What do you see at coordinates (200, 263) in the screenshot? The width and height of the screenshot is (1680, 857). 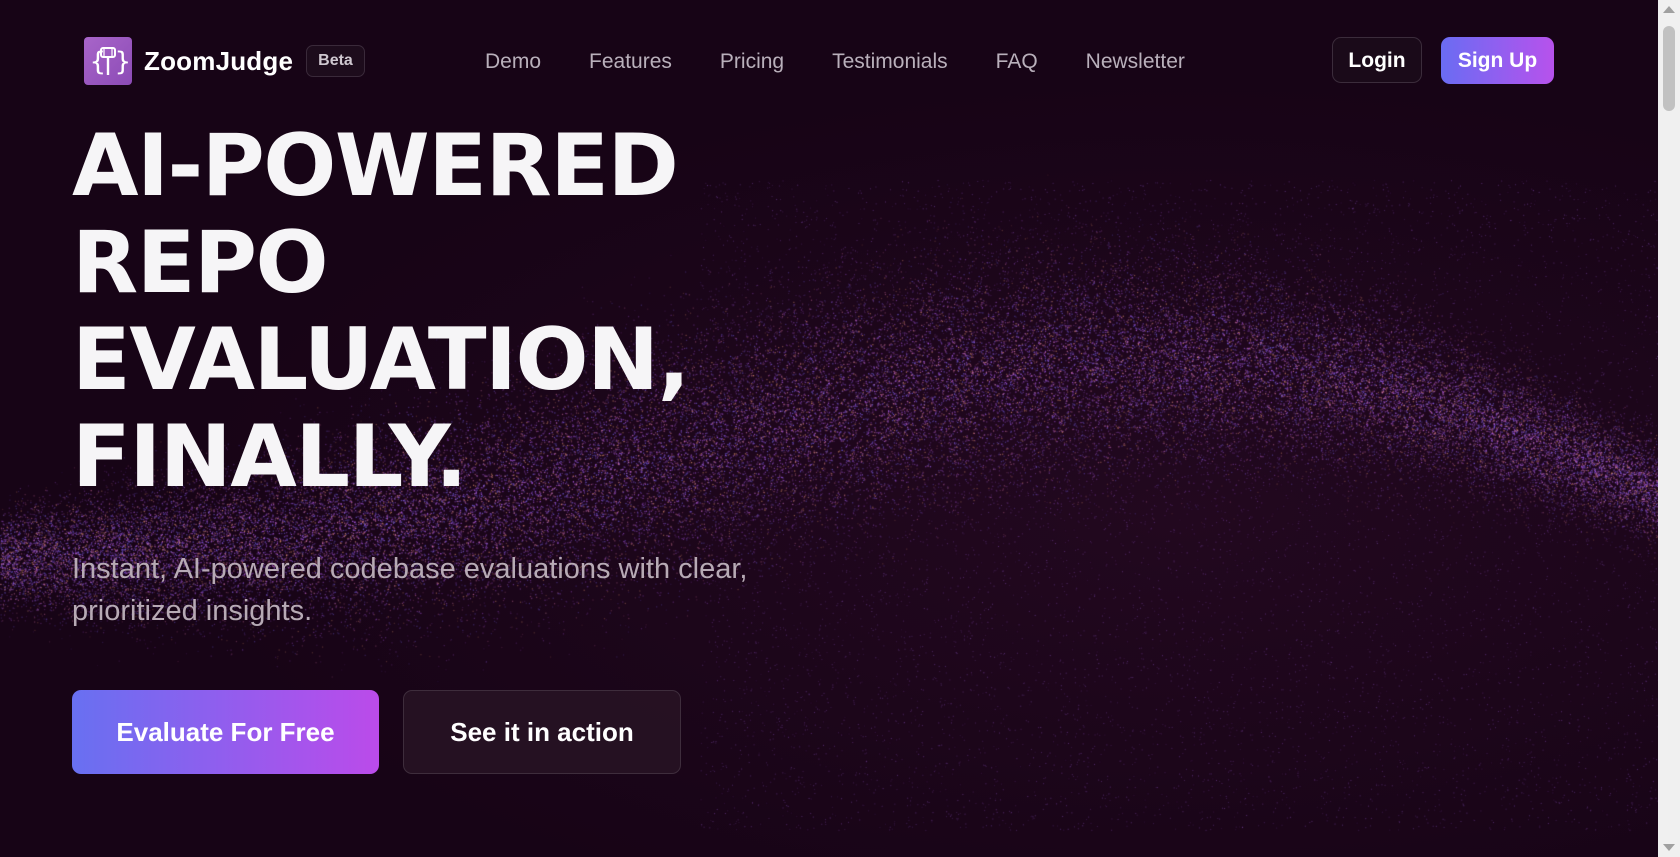 I see `hero-title-line: REPO` at bounding box center [200, 263].